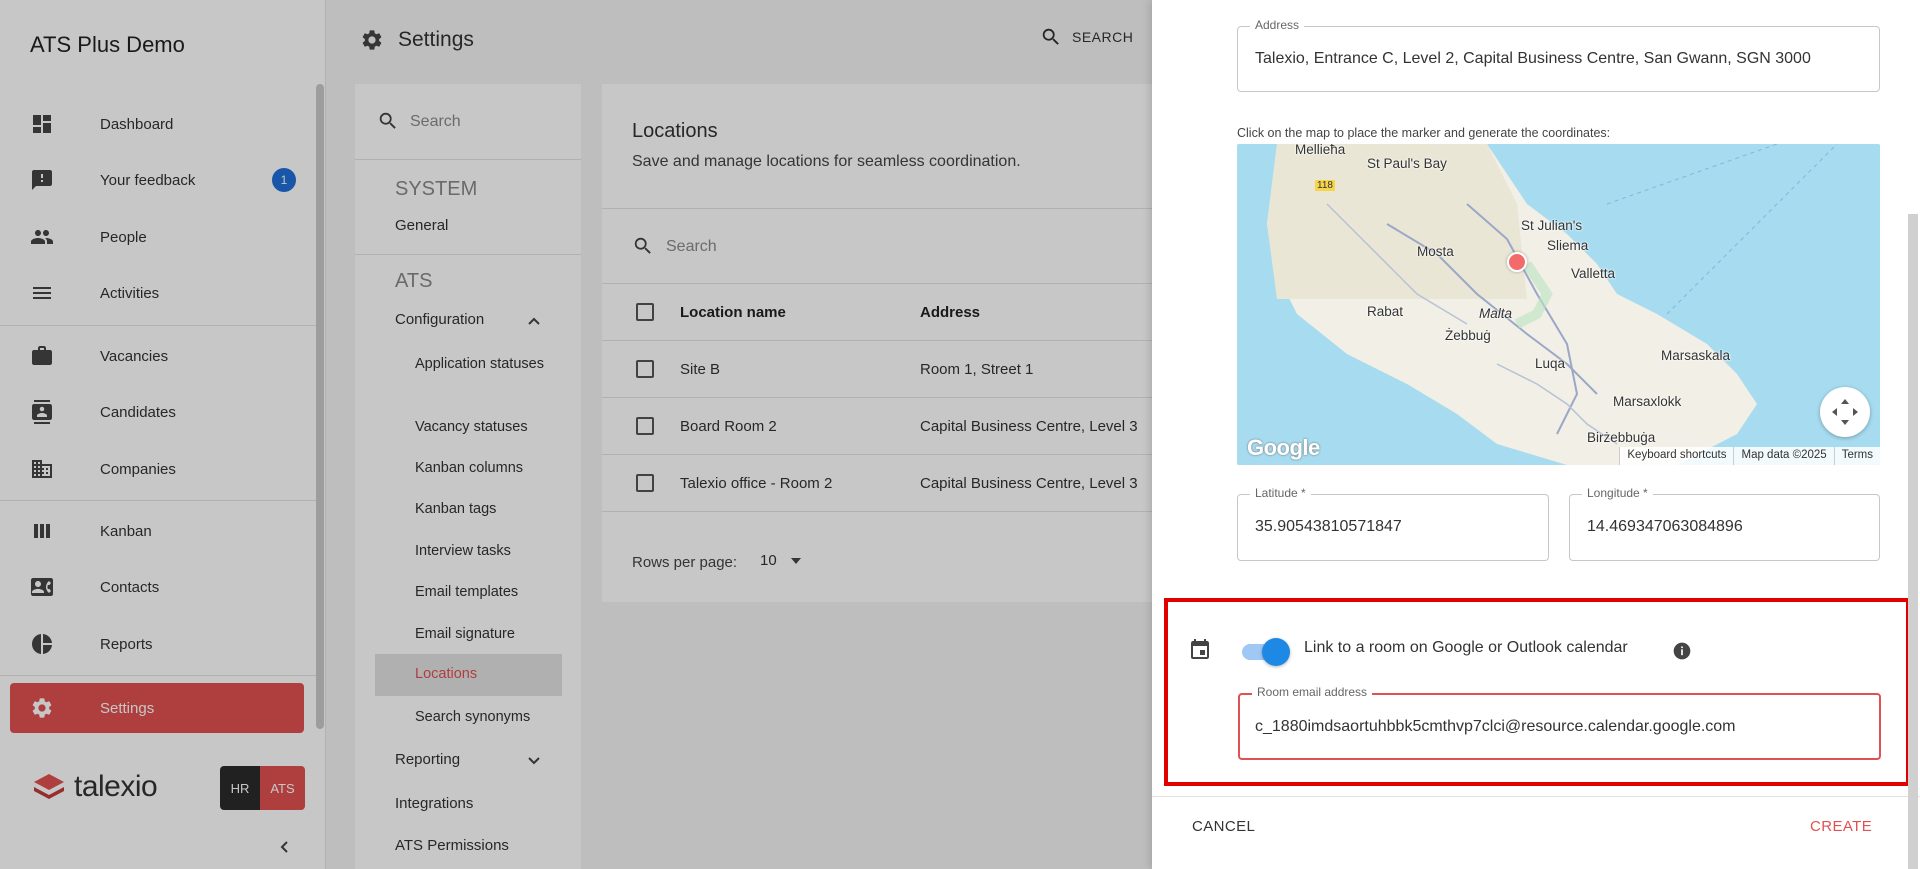 Image resolution: width=1920 pixels, height=869 pixels. What do you see at coordinates (1621, 437) in the screenshot?
I see `map-label: Birżebbuġa` at bounding box center [1621, 437].